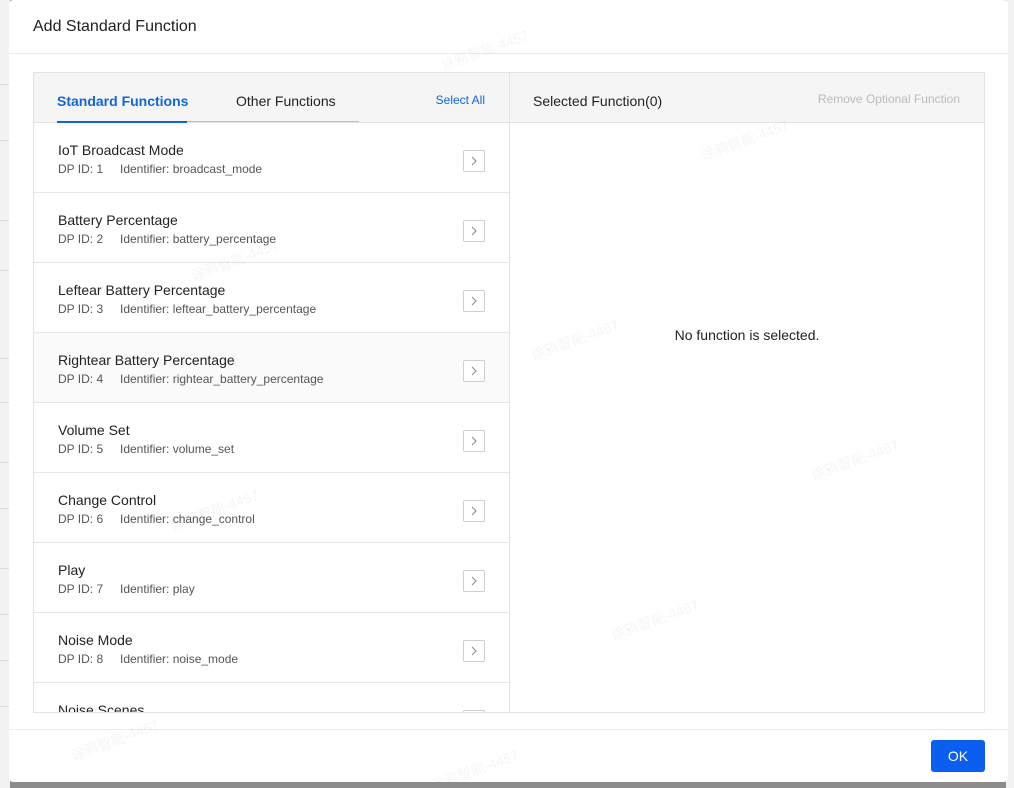  What do you see at coordinates (81, 309) in the screenshot?
I see `dp-id: DP ID: 3` at bounding box center [81, 309].